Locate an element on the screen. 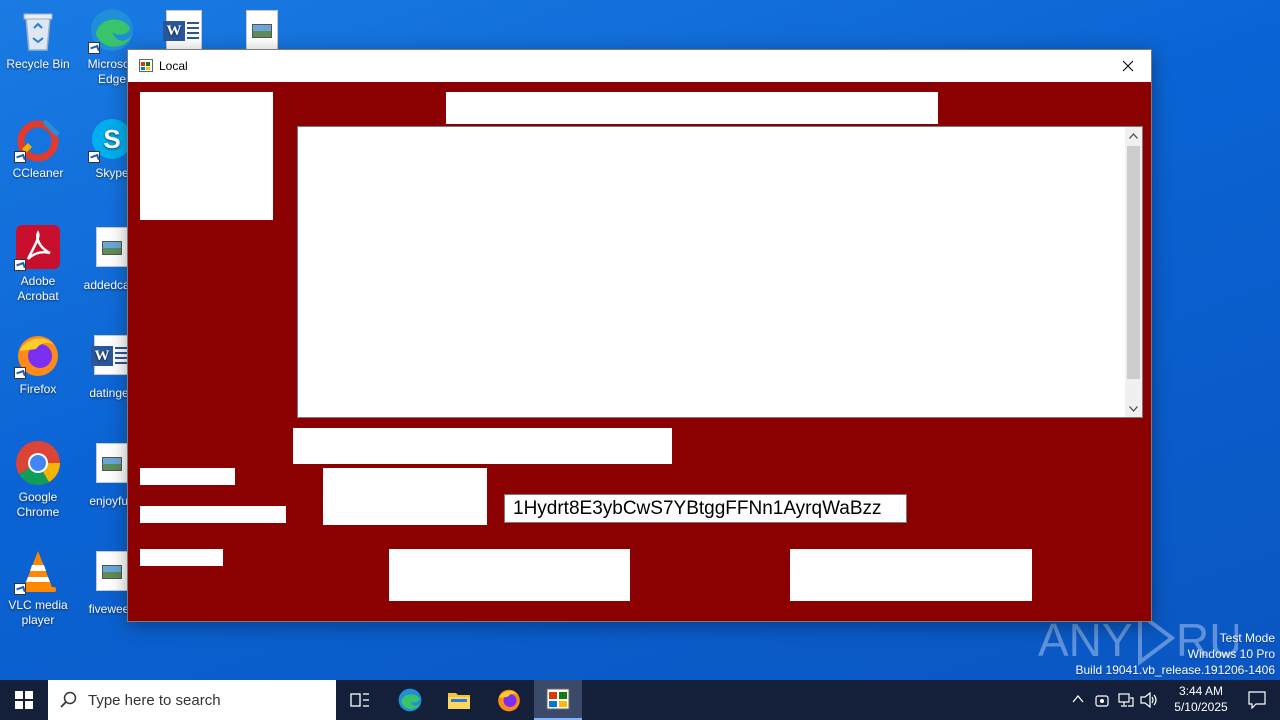 Image resolution: width=1280 pixels, height=720 pixels. desktop-icon-firefox: Firefox is located at coordinates (38, 364).